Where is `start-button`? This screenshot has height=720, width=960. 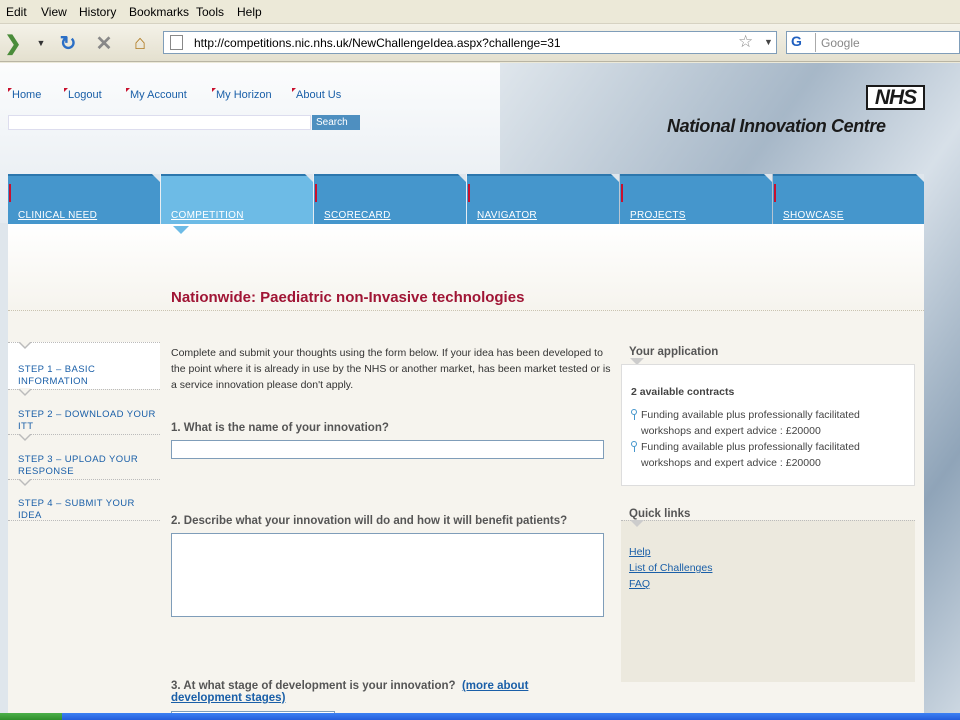 start-button is located at coordinates (31, 716).